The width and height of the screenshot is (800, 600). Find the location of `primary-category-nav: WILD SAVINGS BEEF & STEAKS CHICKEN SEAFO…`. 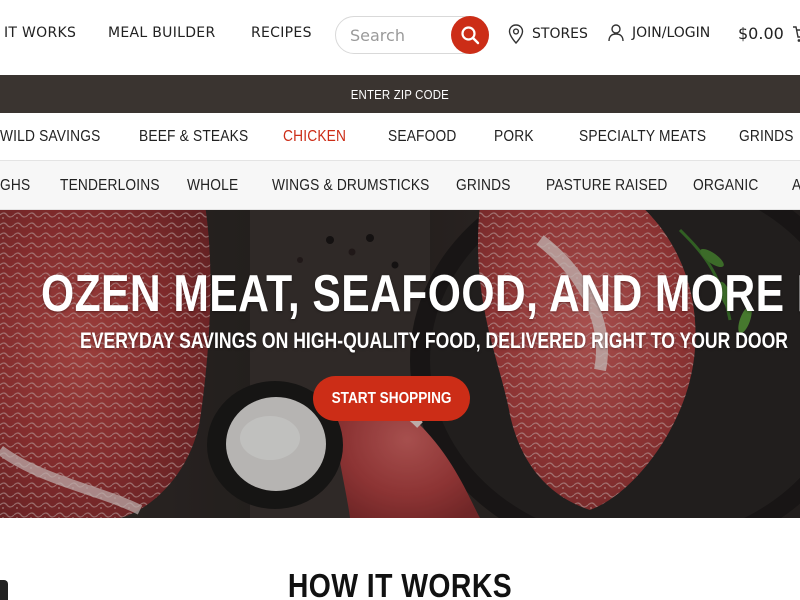

primary-category-nav: WILD SAVINGS BEEF & STEAKS CHICKEN SEAFO… is located at coordinates (400, 137).